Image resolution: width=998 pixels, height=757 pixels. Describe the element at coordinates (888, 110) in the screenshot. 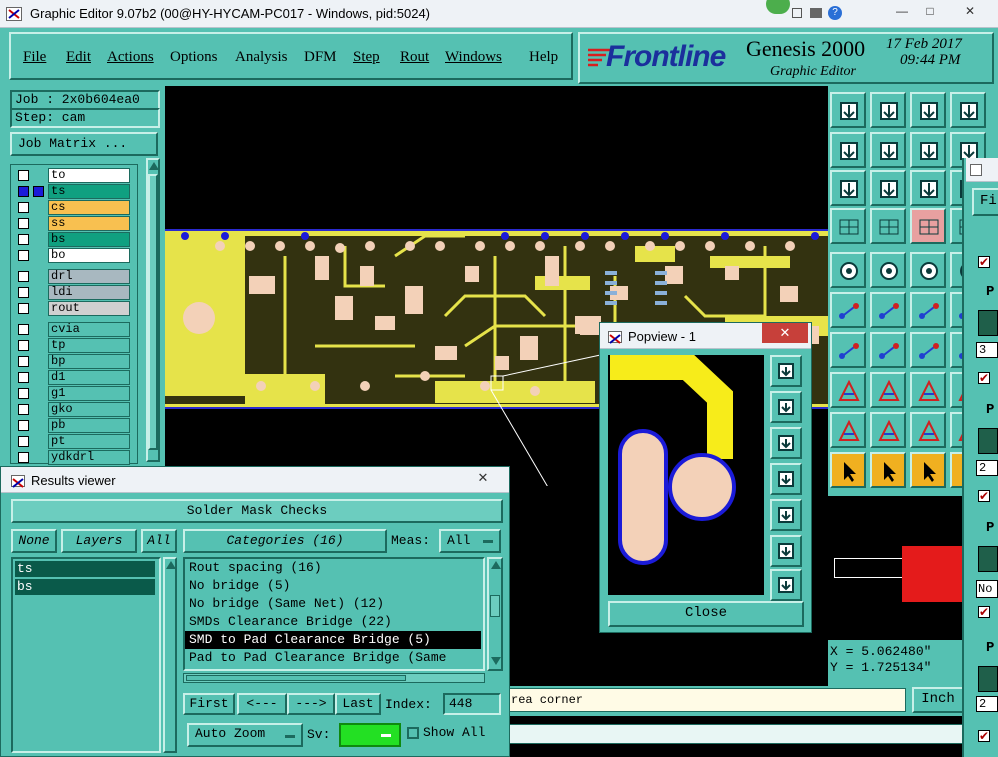

I see `tool-zoom-fit-icon` at that location.